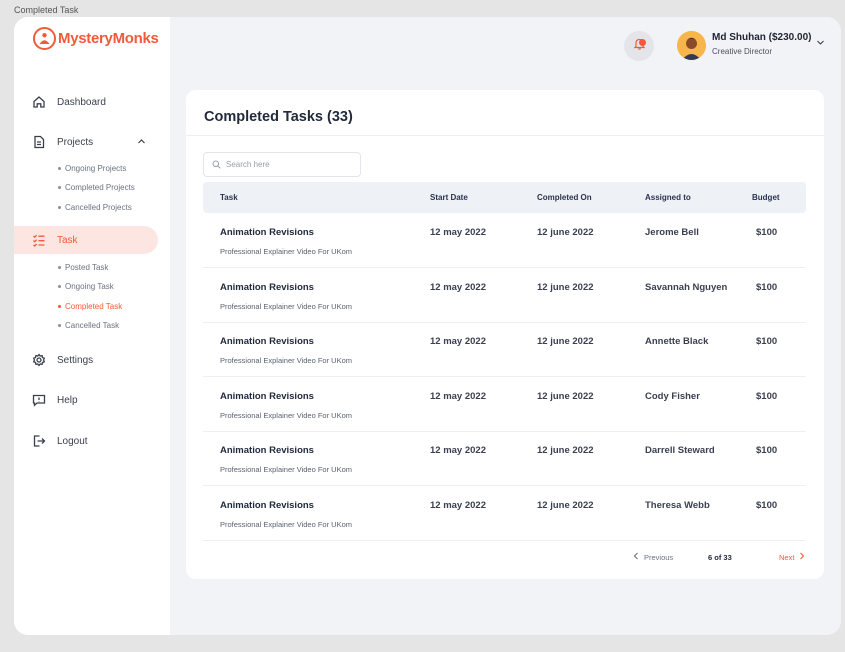 The width and height of the screenshot is (845, 652). What do you see at coordinates (39, 102) in the screenshot?
I see `home-icon` at bounding box center [39, 102].